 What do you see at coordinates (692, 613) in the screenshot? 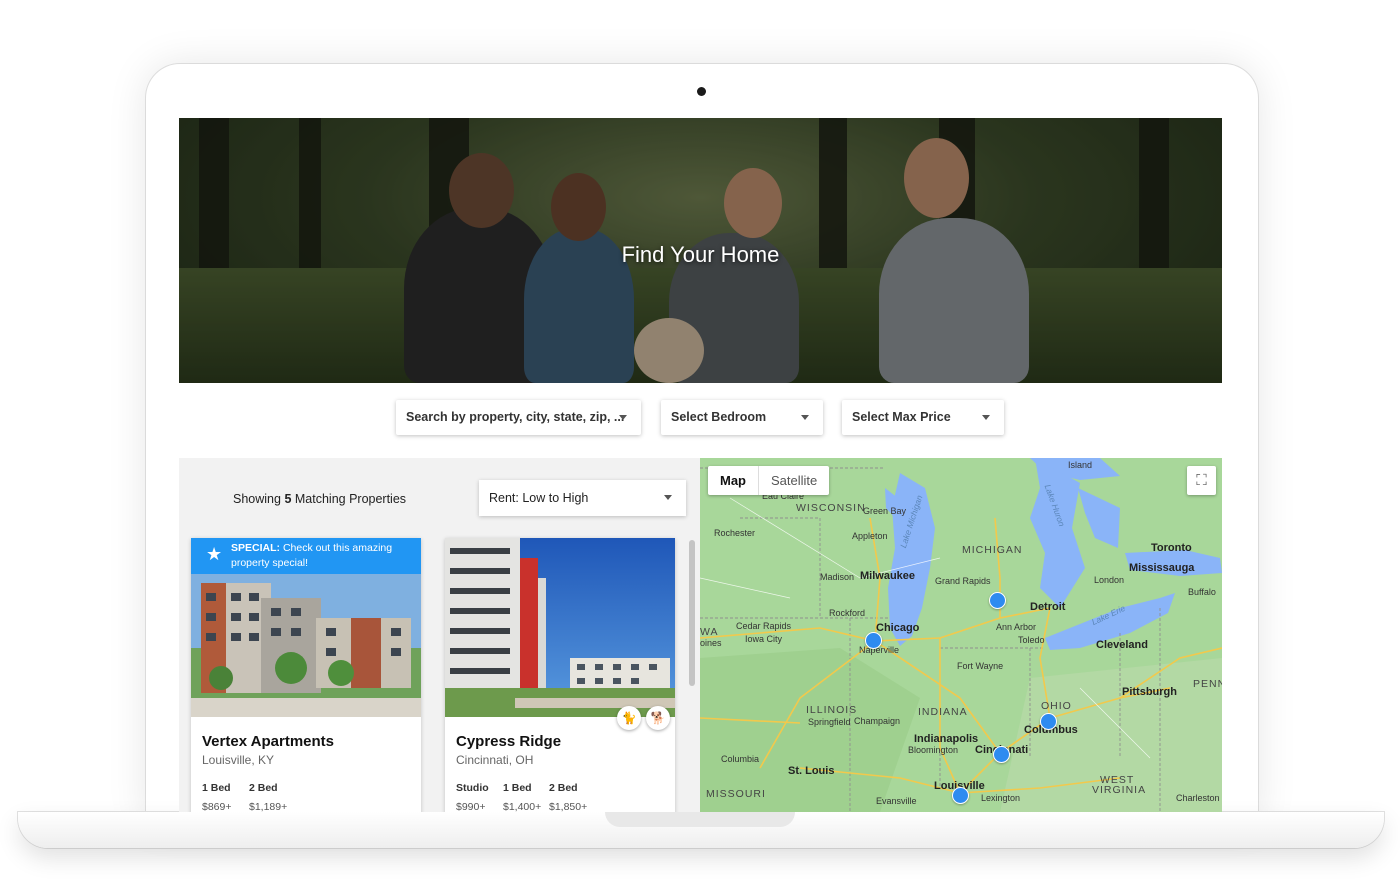
I see `listing-scrollbar` at bounding box center [692, 613].